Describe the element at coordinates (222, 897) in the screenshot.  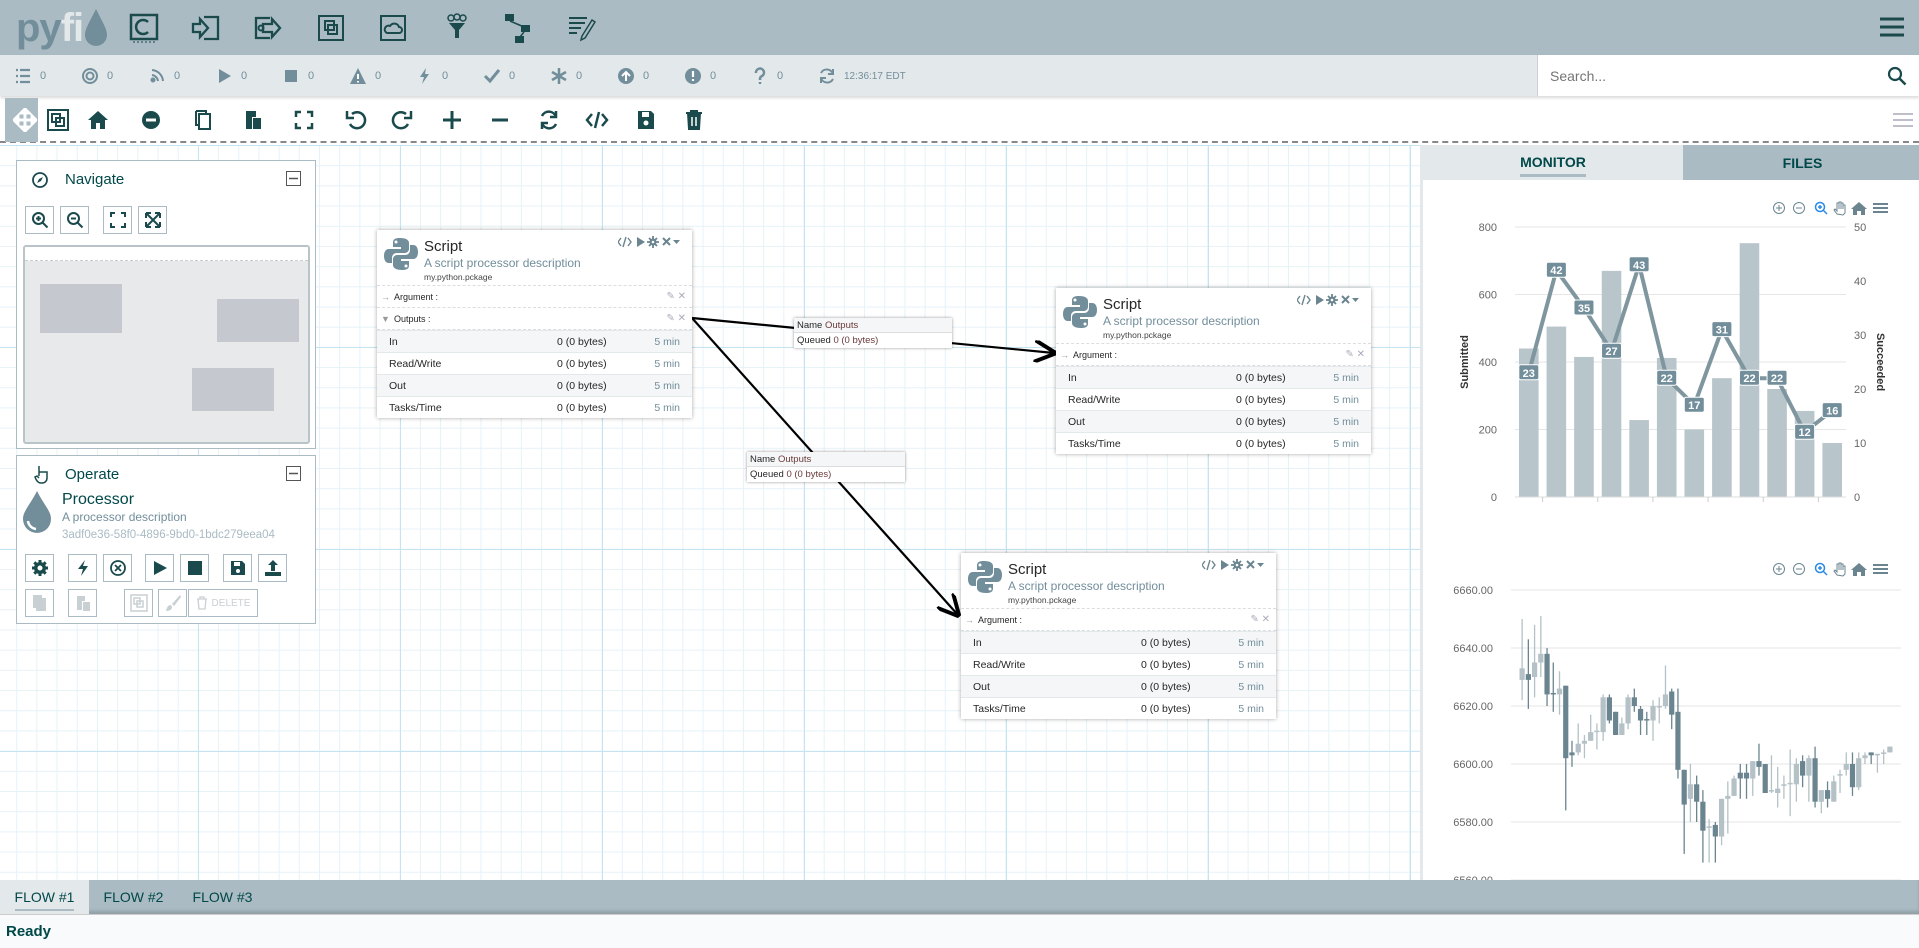
I see `tab-flow-3: FLOW #3` at that location.